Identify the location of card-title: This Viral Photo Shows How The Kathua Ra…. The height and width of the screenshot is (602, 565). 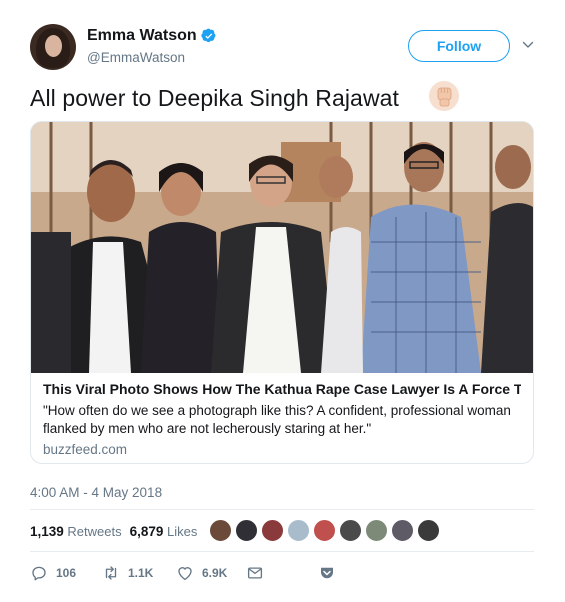
(282, 389).